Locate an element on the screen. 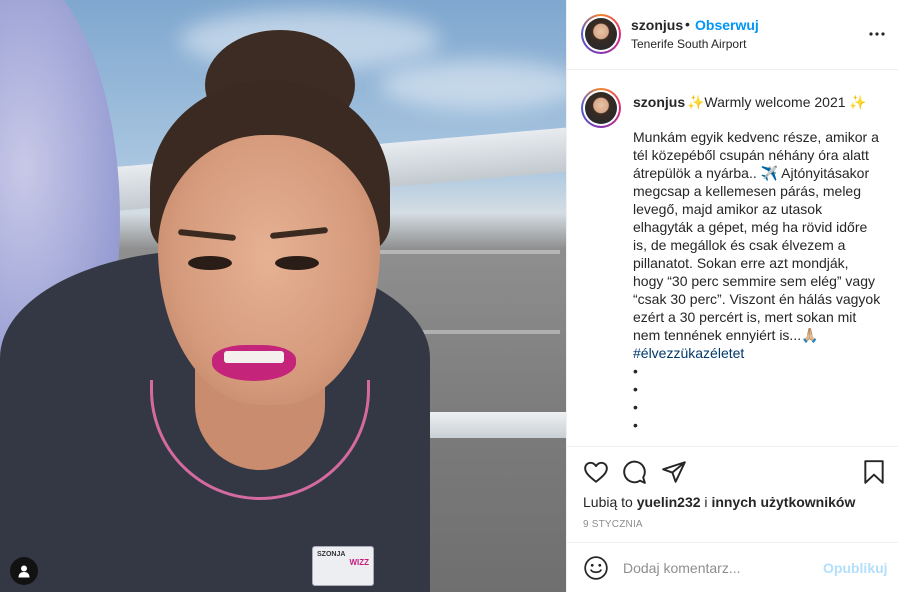 The image size is (898, 592). emoji-icon is located at coordinates (596, 568).